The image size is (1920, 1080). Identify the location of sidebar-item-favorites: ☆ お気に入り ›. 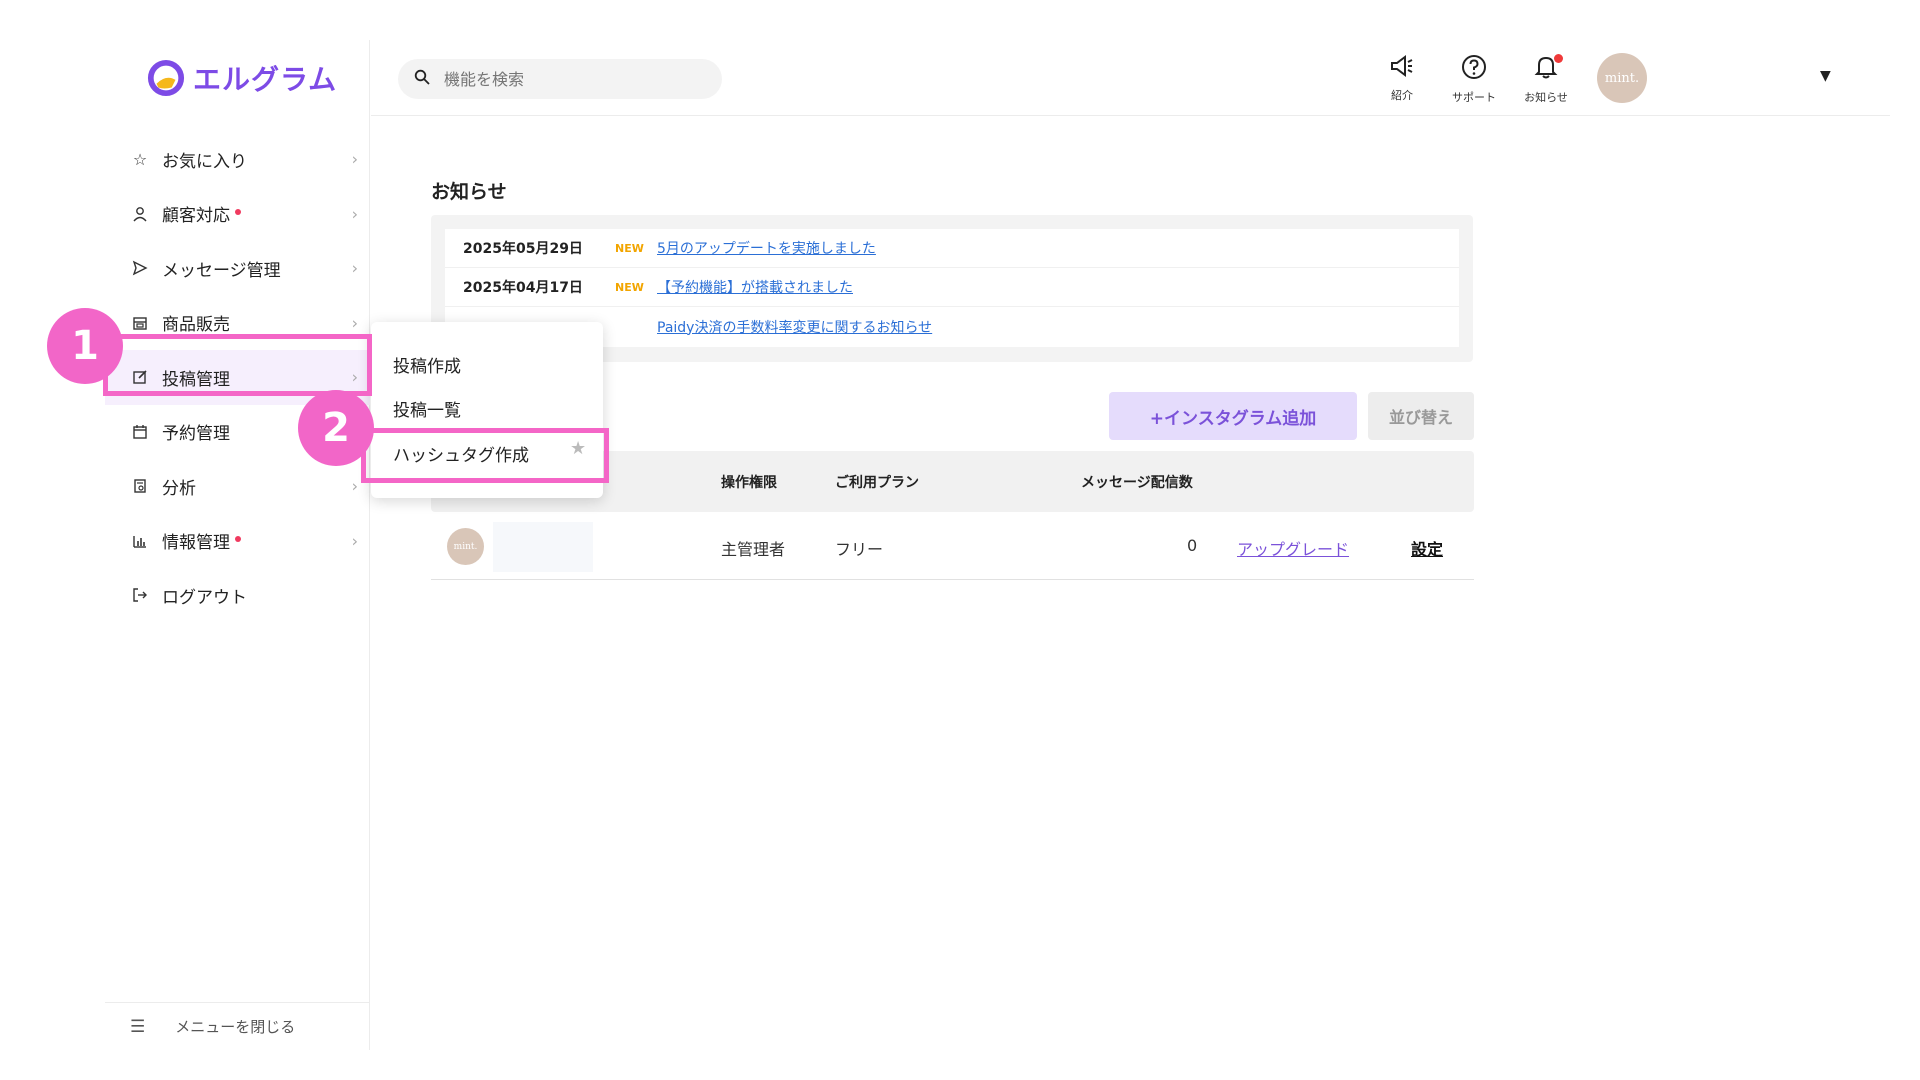
(237, 159).